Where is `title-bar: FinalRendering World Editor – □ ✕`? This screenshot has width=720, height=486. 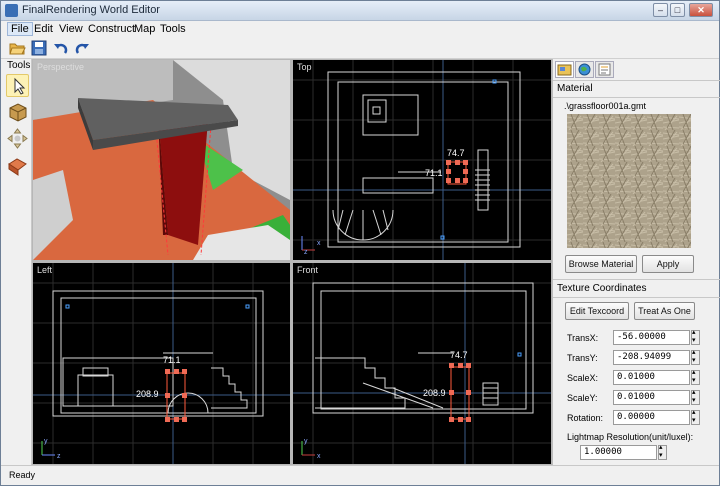
title-bar: FinalRendering World Editor – □ ✕ is located at coordinates (360, 11).